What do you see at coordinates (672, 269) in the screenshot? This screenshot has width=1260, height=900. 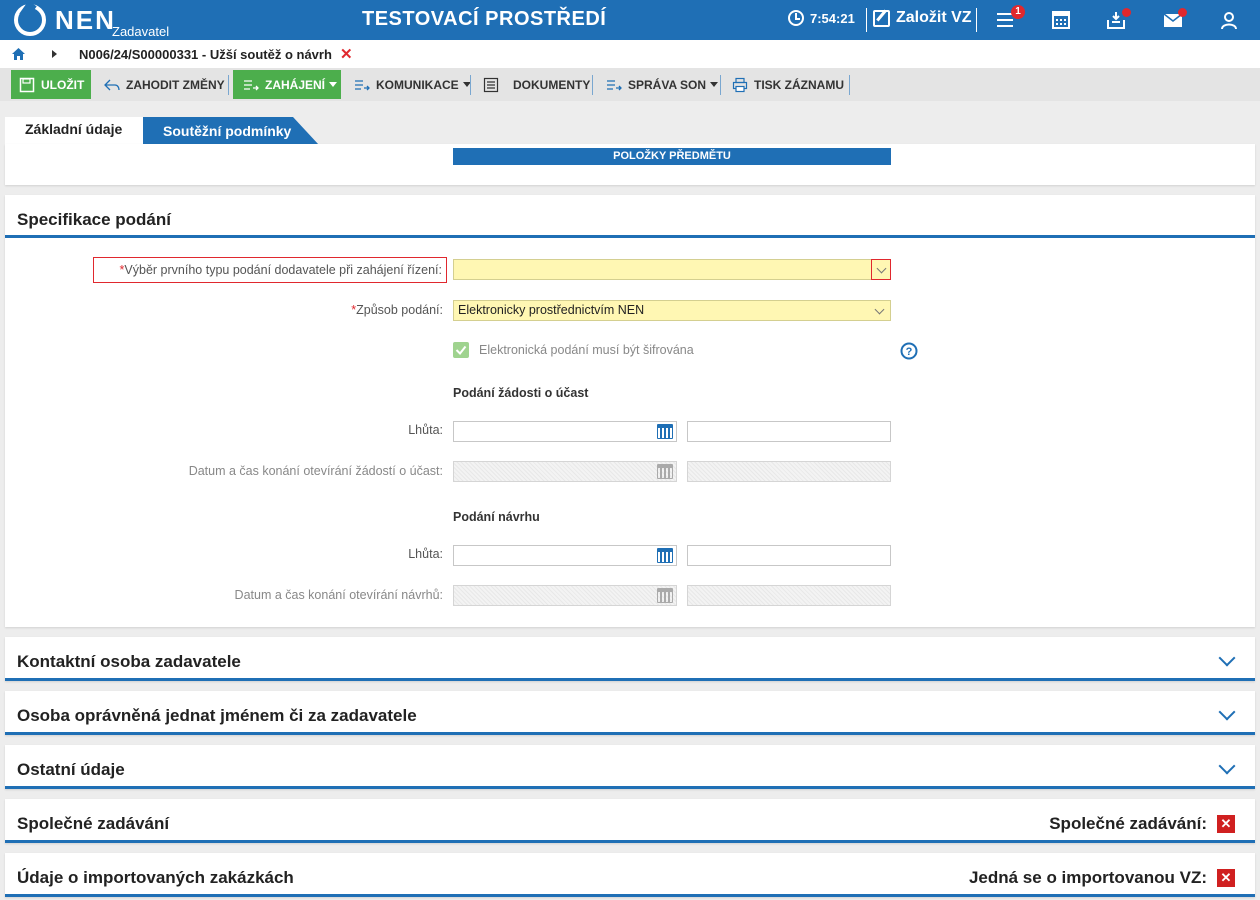 I see `first-submission-type-select` at bounding box center [672, 269].